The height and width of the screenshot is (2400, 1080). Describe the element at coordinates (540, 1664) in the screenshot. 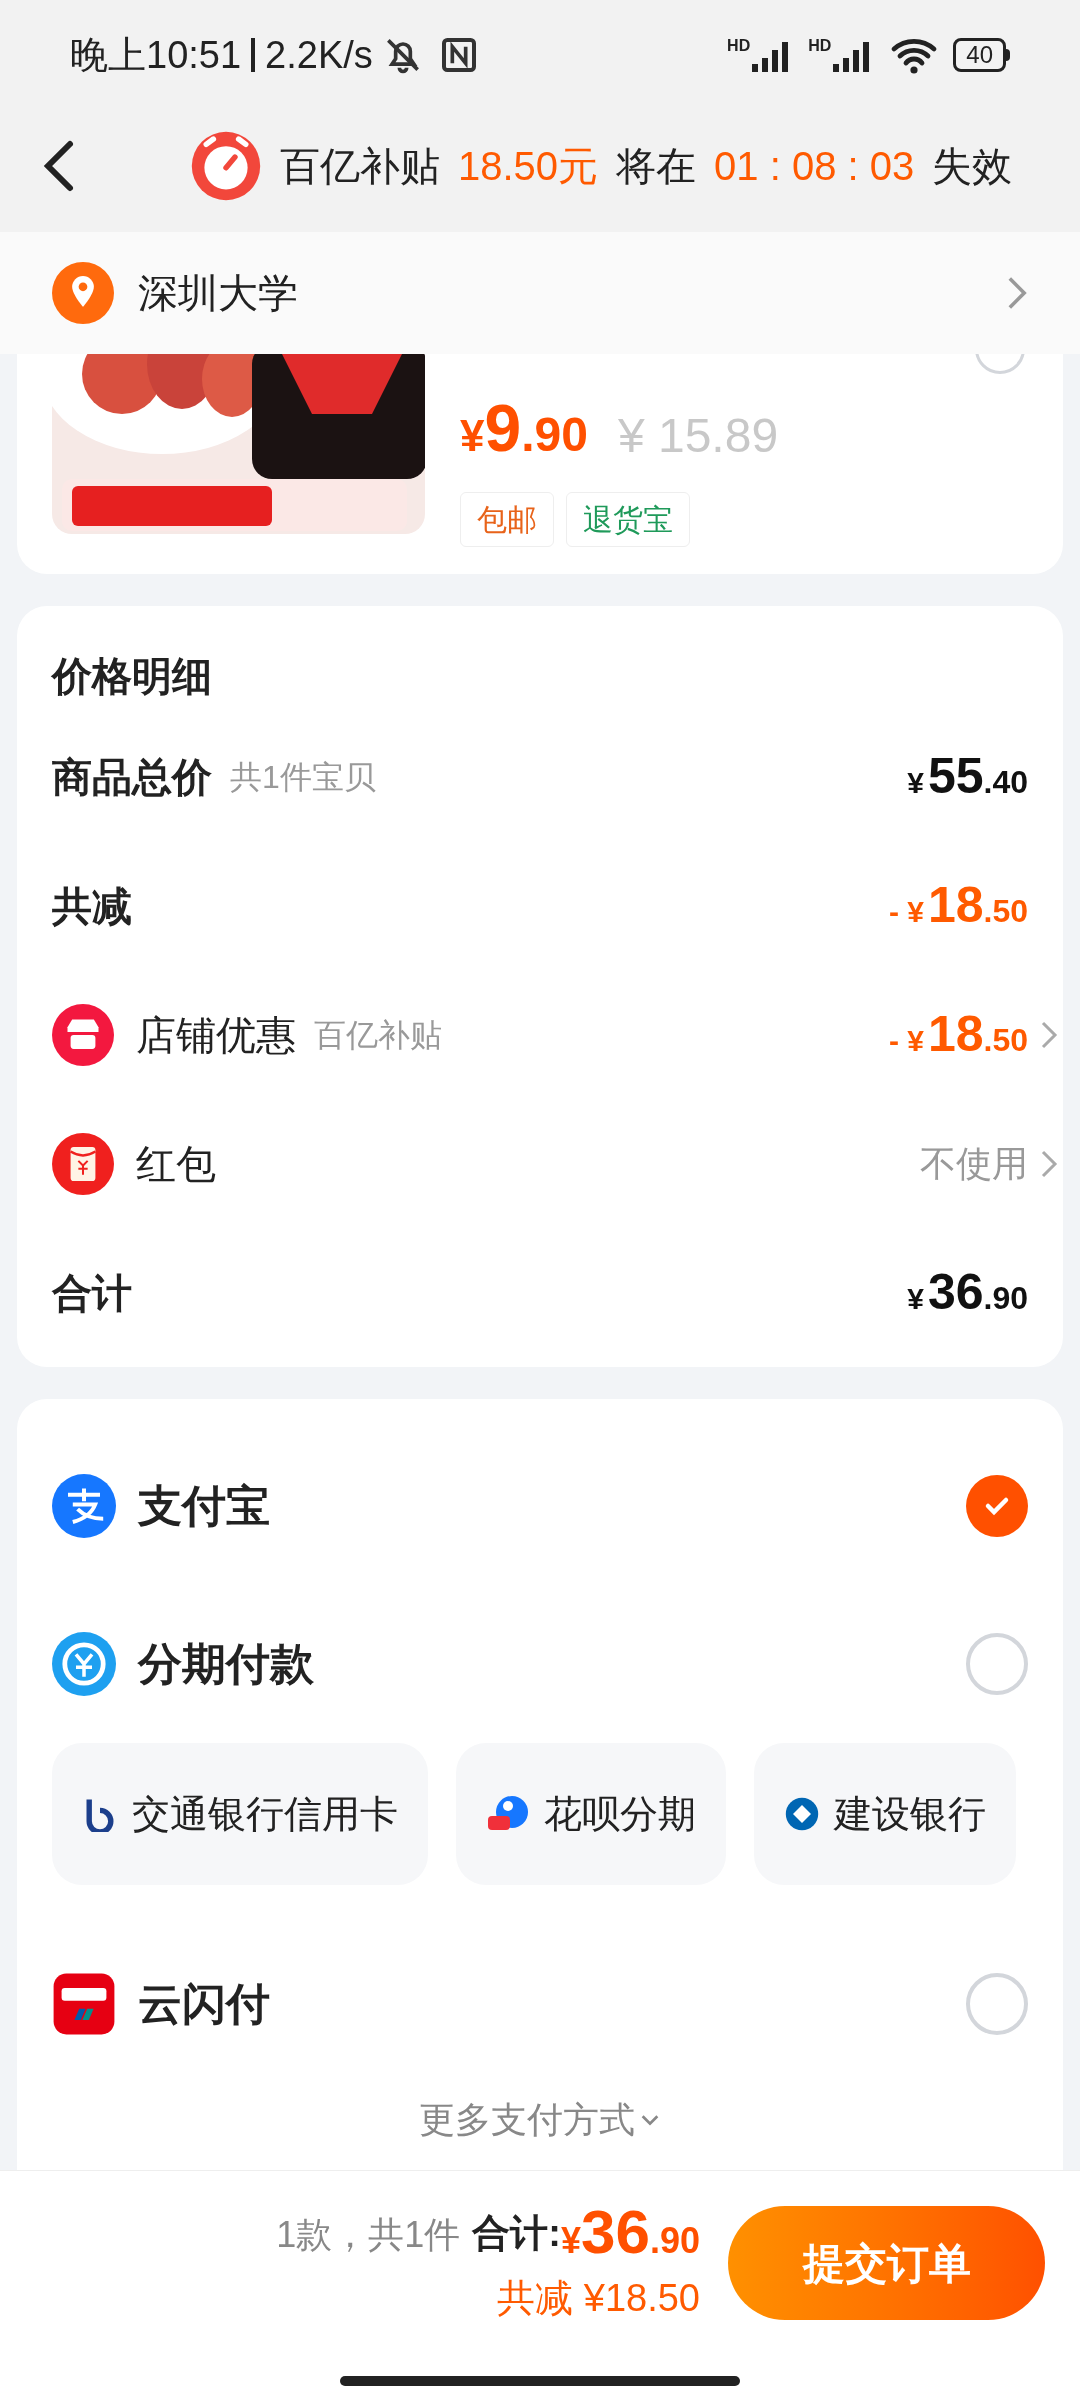

I see `payment-option: 分期付款` at that location.